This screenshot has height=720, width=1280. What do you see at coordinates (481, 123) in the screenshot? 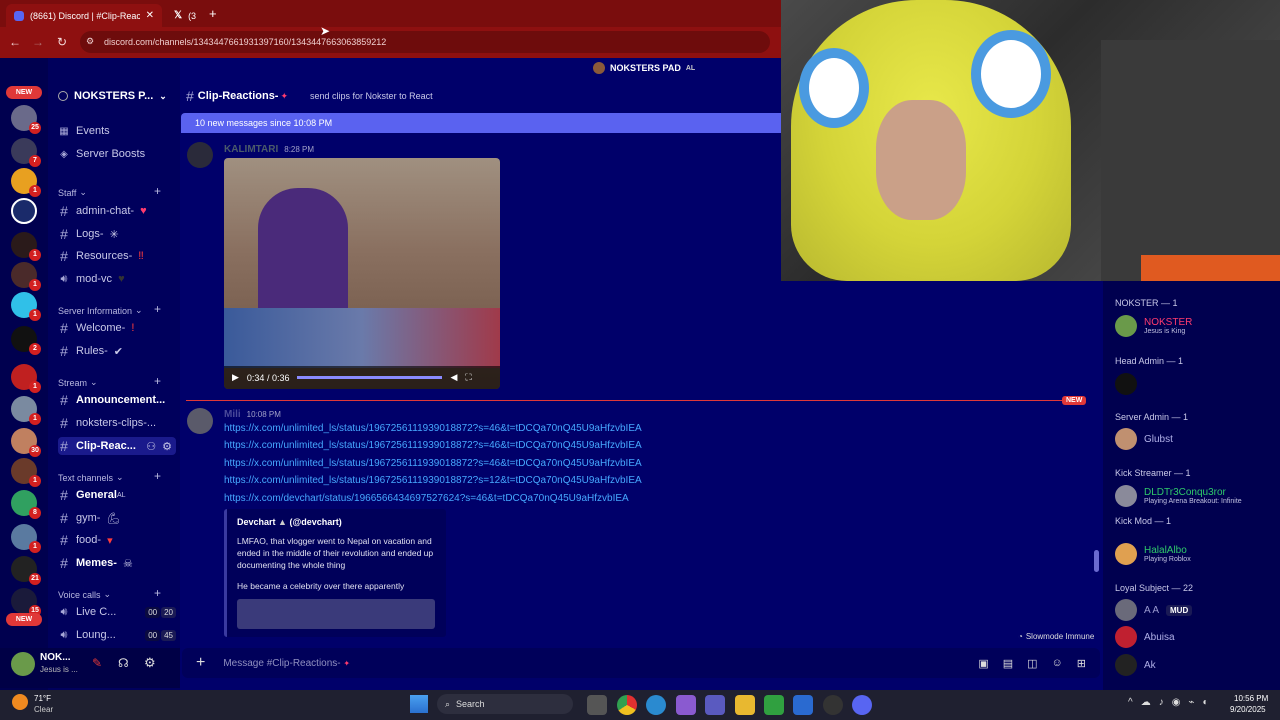
I see `new-messages-bar: 10 new messages since 10:08 PM` at bounding box center [481, 123].